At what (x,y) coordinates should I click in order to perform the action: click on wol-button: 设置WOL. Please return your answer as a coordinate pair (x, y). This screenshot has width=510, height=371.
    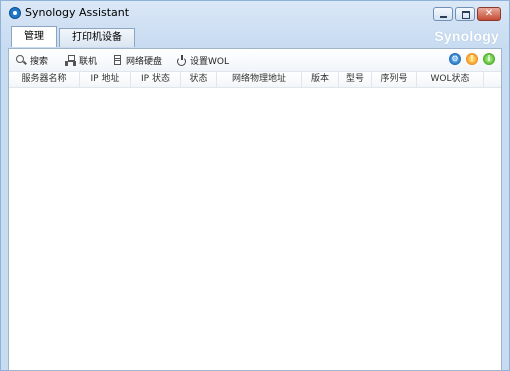
    Looking at the image, I should click on (202, 60).